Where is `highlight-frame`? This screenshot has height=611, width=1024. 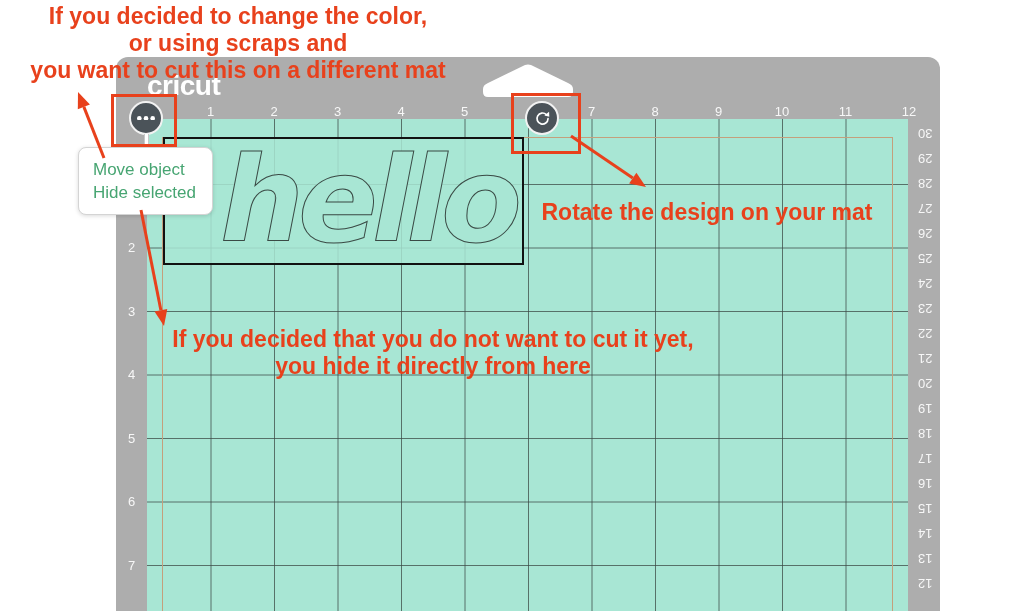
highlight-frame is located at coordinates (144, 120).